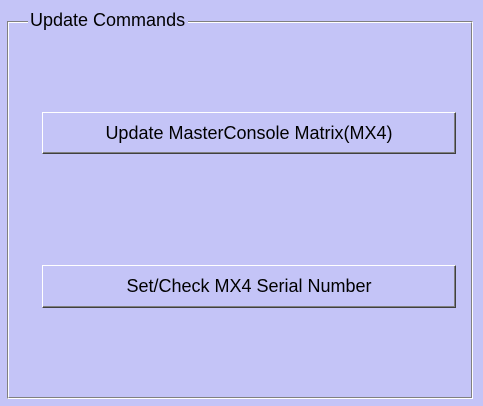 This screenshot has width=483, height=406. Describe the element at coordinates (108, 20) in the screenshot. I see `group-title: Update Commands` at that location.